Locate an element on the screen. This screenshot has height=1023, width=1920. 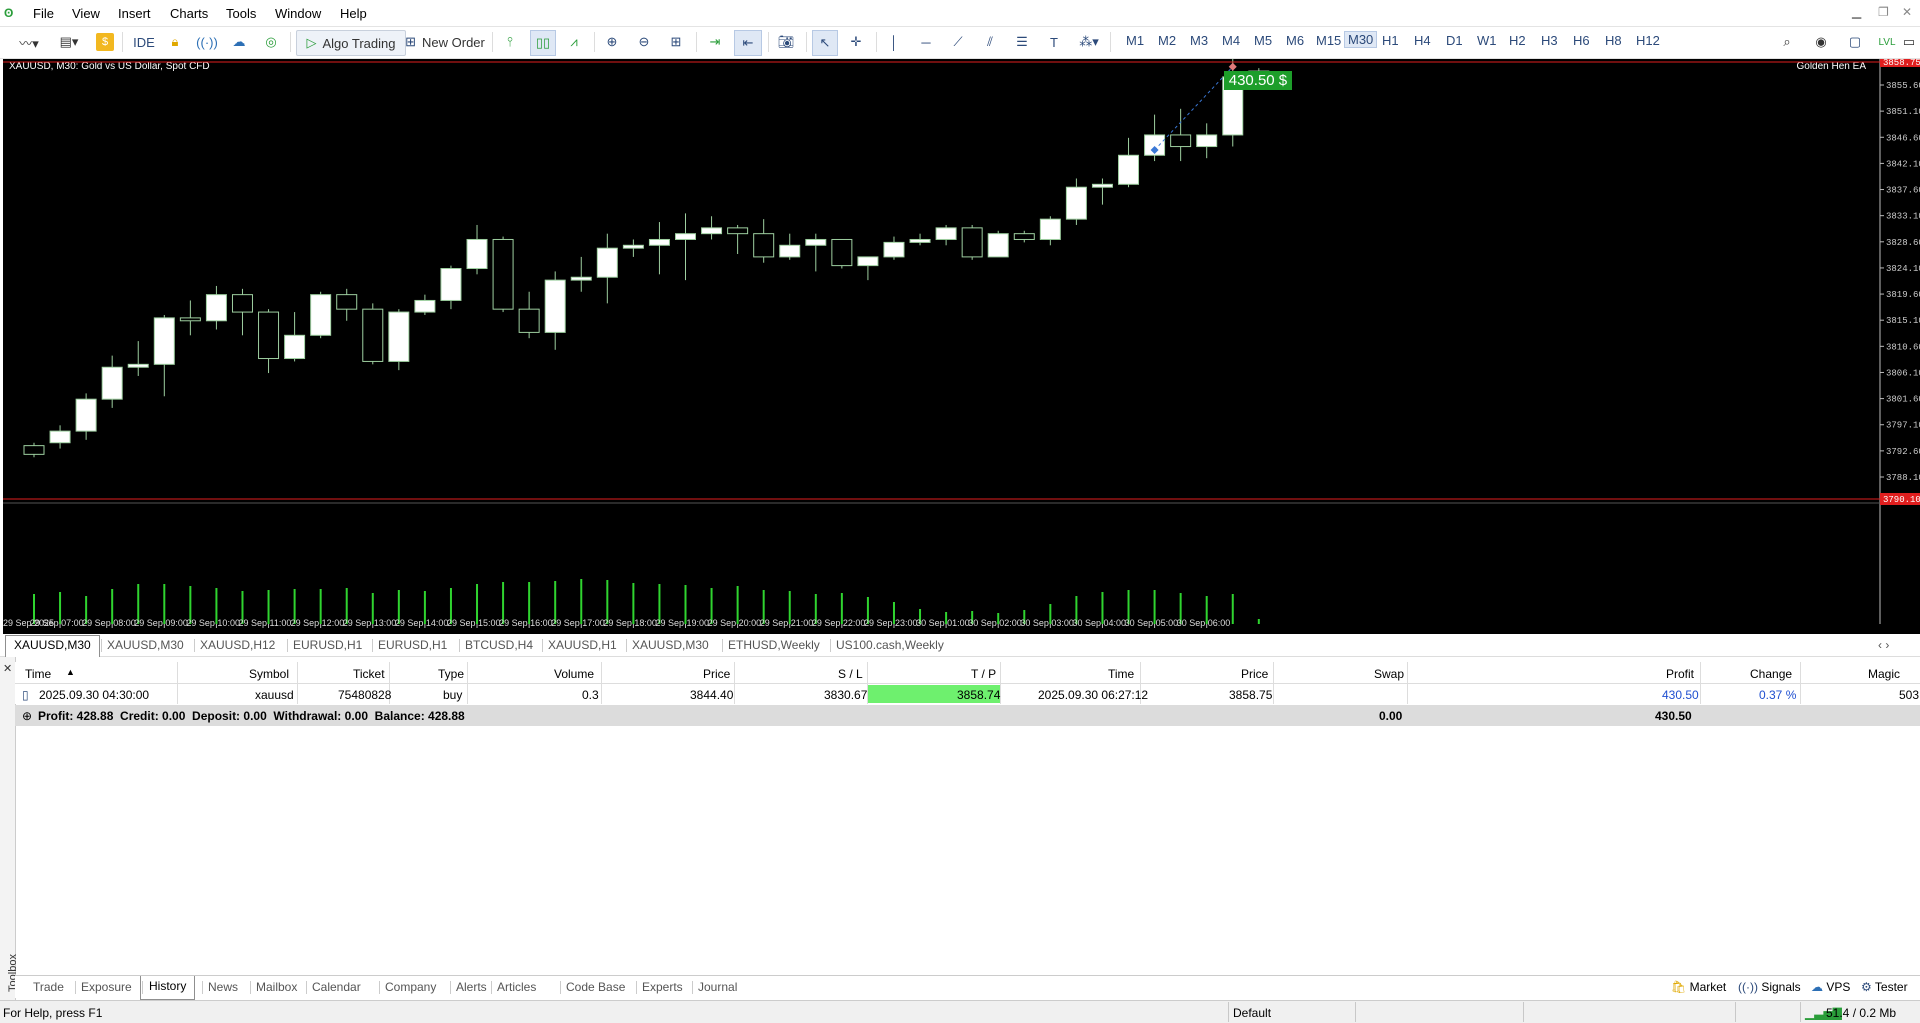
timeframe-m1: M1 is located at coordinates (1135, 40).